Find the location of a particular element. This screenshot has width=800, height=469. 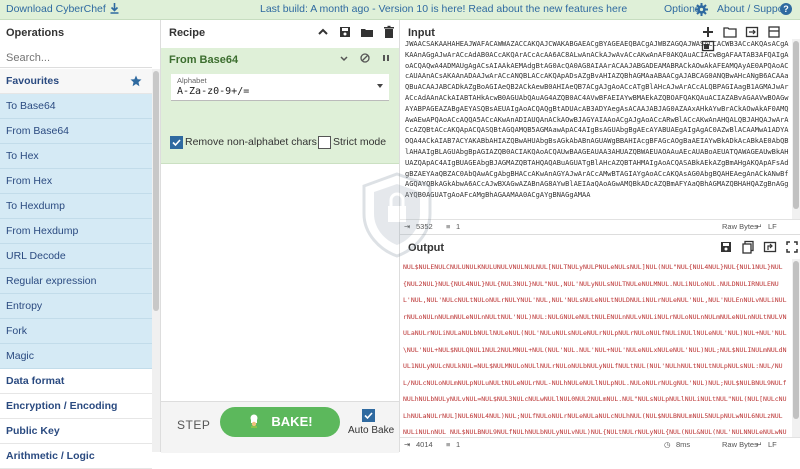

op-to-hex: To Hex is located at coordinates (76, 156).